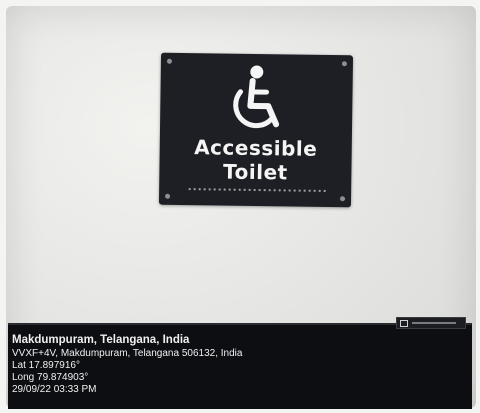  I want to click on stamp-text-mark, so click(434, 323).